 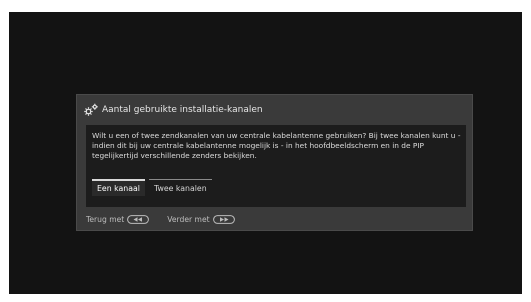 What do you see at coordinates (91, 109) in the screenshot?
I see `settings-gears-icon` at bounding box center [91, 109].